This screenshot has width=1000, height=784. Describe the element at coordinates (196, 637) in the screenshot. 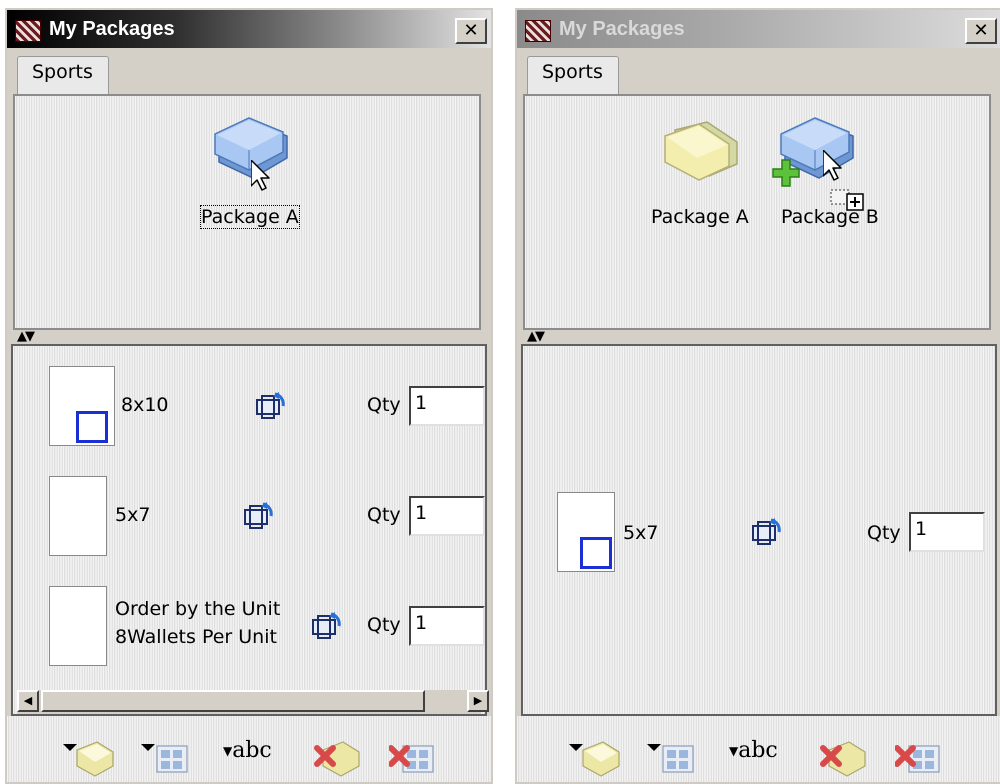

I see `item-label-line-2: 8Wallets Per Unit` at that location.